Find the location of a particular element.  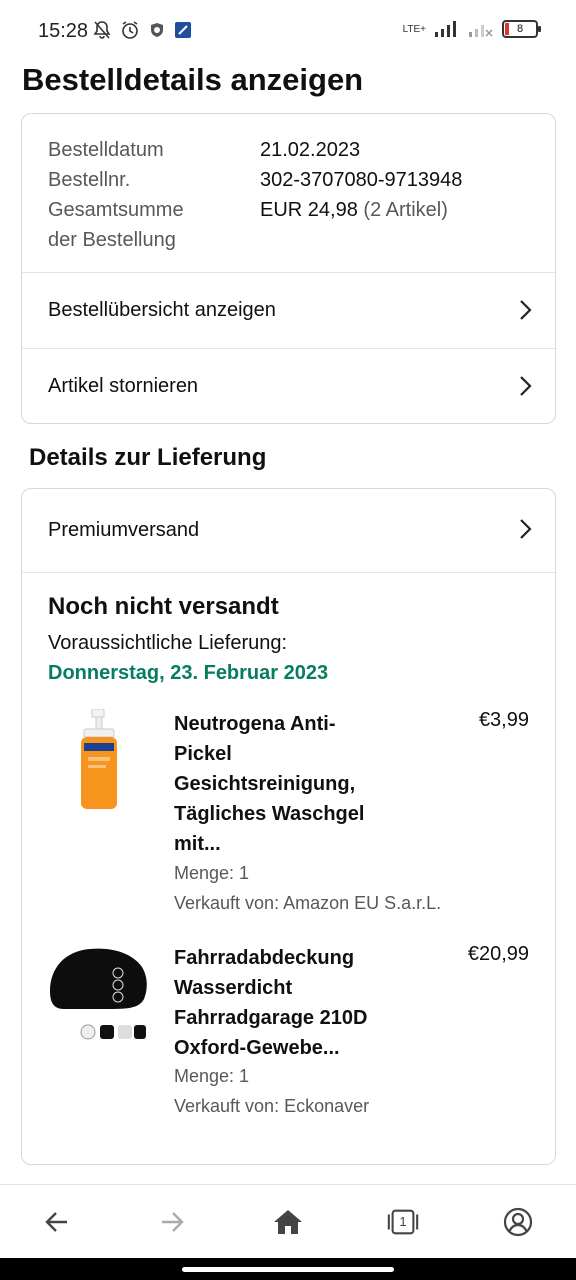

product-title-line: Tägliches Waschgel is located at coordinates (269, 814).